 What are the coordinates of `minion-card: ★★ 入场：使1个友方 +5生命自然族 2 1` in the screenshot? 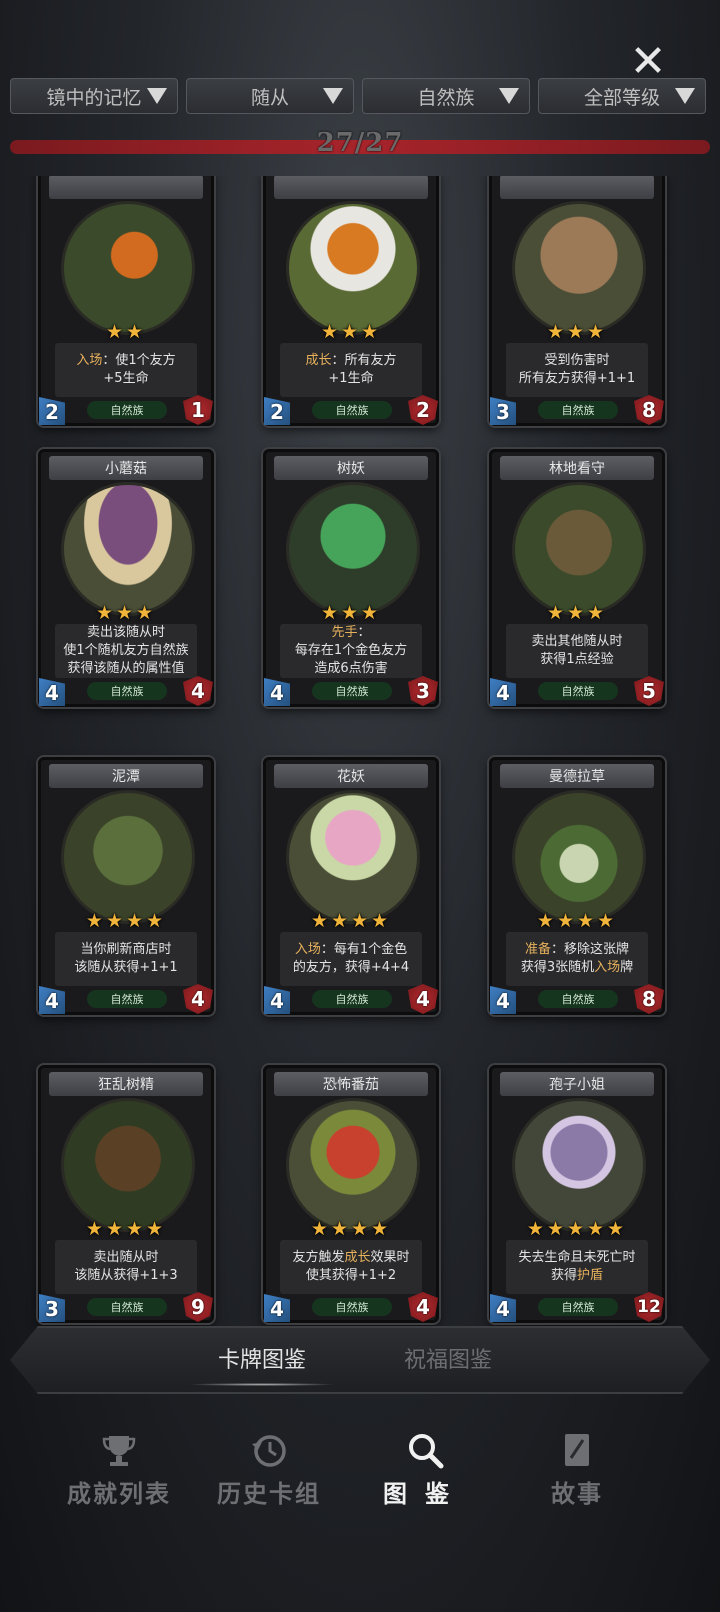 It's located at (126, 301).